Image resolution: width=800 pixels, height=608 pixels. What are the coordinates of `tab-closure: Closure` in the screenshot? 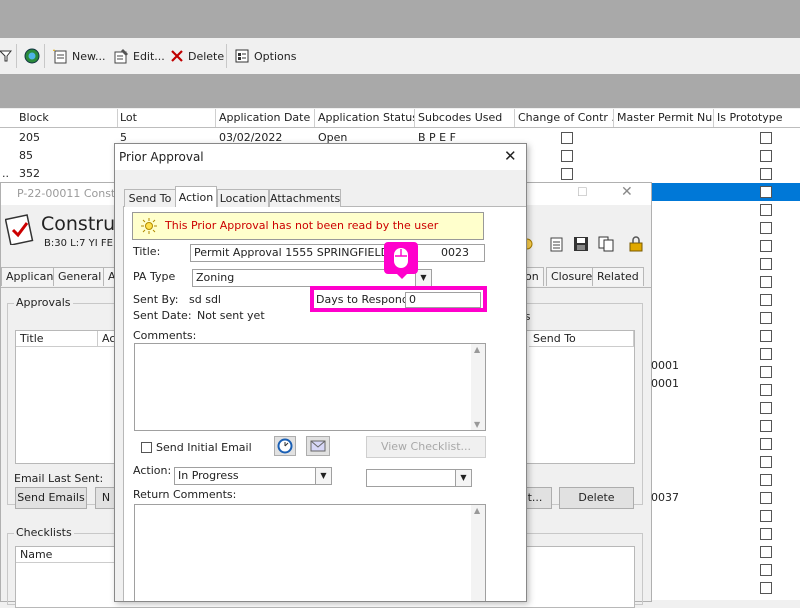 It's located at (572, 276).